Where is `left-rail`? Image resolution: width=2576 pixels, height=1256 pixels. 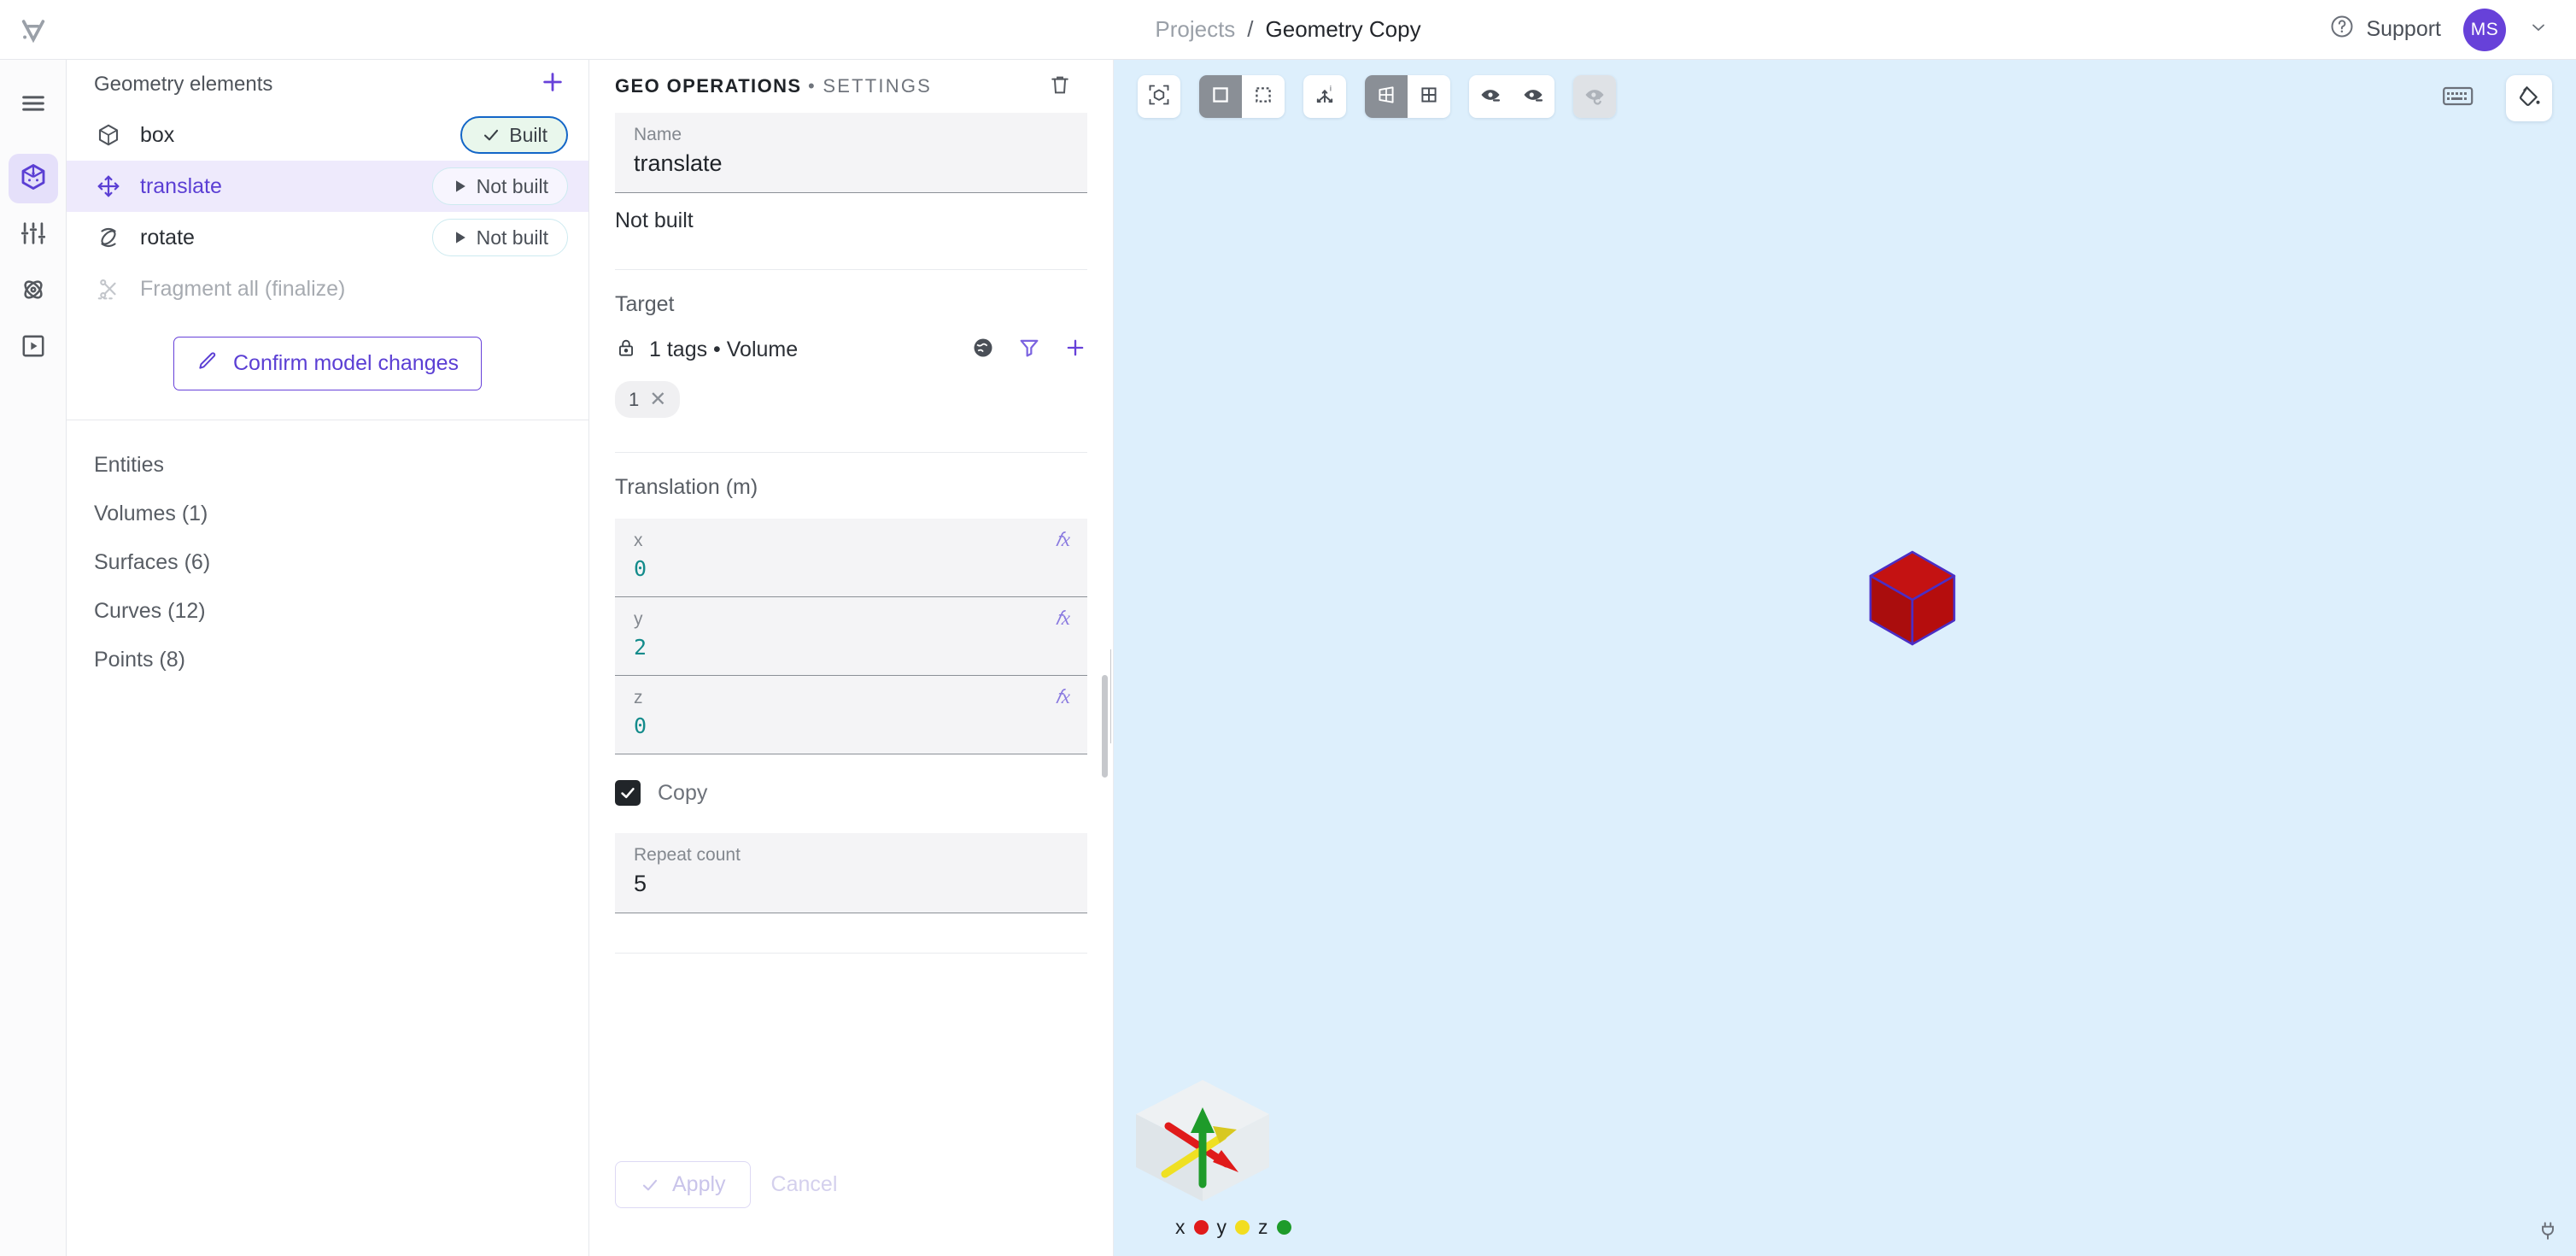
left-rail is located at coordinates (33, 658).